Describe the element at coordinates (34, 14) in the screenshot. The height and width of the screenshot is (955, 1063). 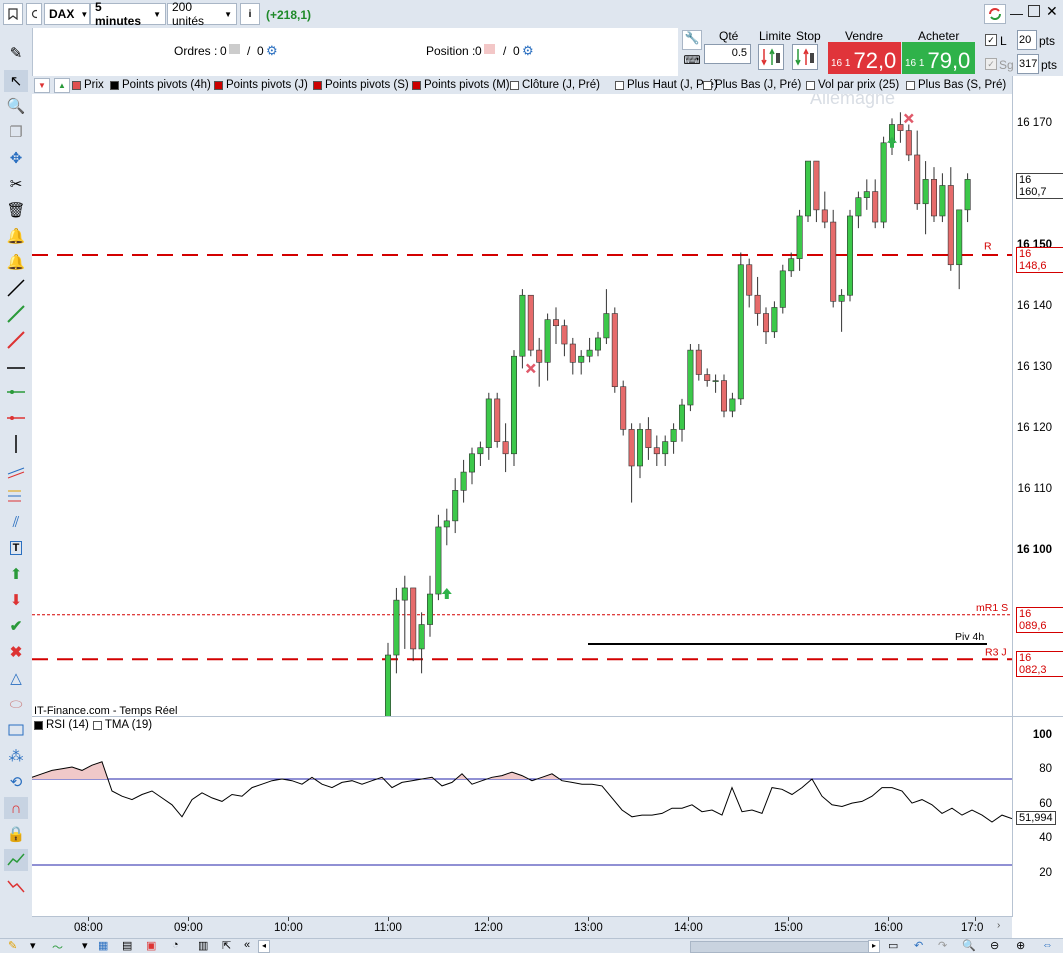
I see `refresh-icon` at that location.